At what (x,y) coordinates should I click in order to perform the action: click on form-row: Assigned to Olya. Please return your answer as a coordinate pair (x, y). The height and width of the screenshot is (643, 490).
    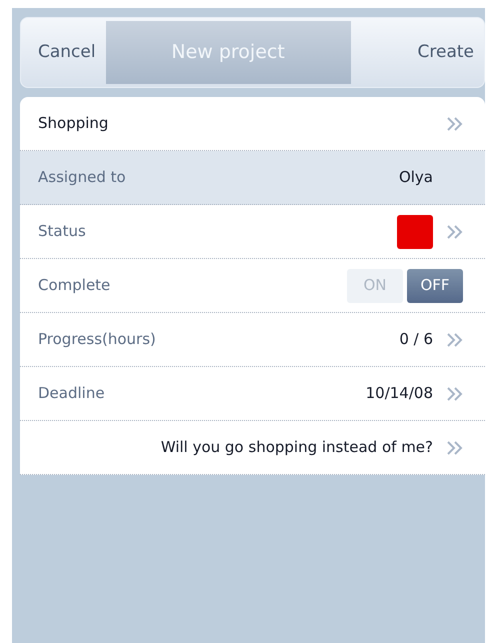
    Looking at the image, I should click on (252, 178).